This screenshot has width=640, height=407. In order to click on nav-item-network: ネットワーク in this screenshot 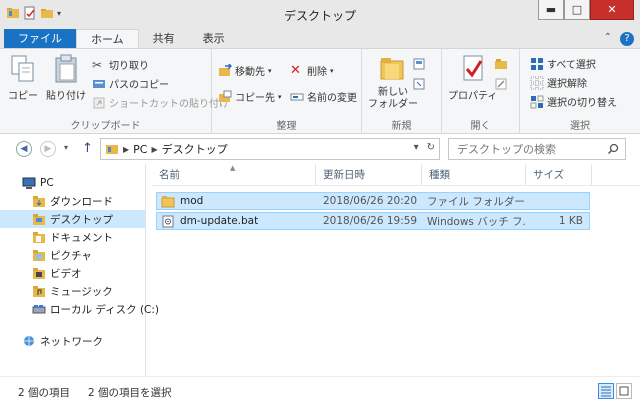, I will do `click(72, 341)`.